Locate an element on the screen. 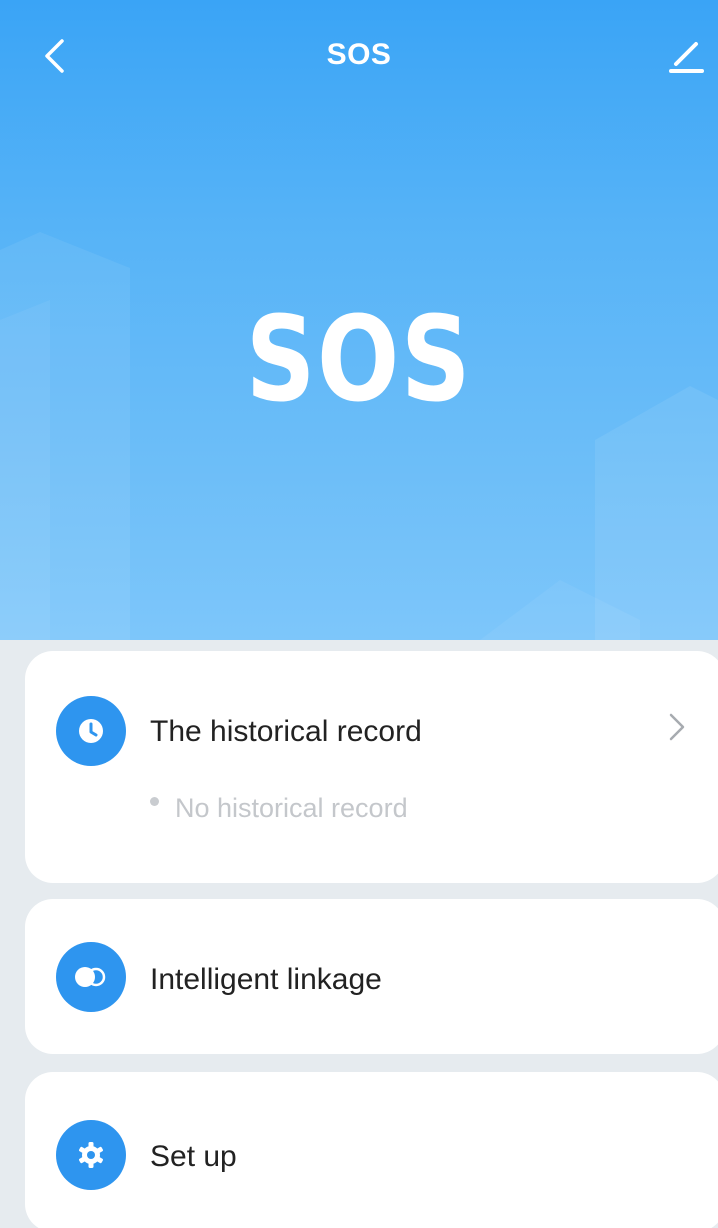  setup-card: Set up is located at coordinates (371, 1150).